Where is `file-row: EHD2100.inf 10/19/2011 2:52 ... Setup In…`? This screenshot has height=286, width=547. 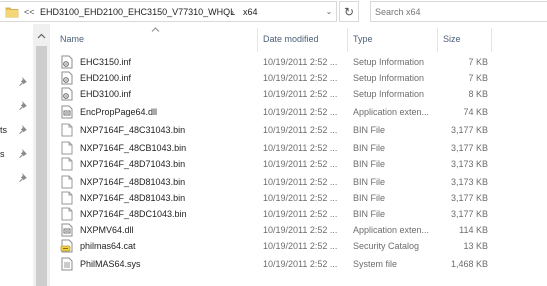
file-row: EHD2100.inf 10/19/2011 2:52 ... Setup In… is located at coordinates (298, 78).